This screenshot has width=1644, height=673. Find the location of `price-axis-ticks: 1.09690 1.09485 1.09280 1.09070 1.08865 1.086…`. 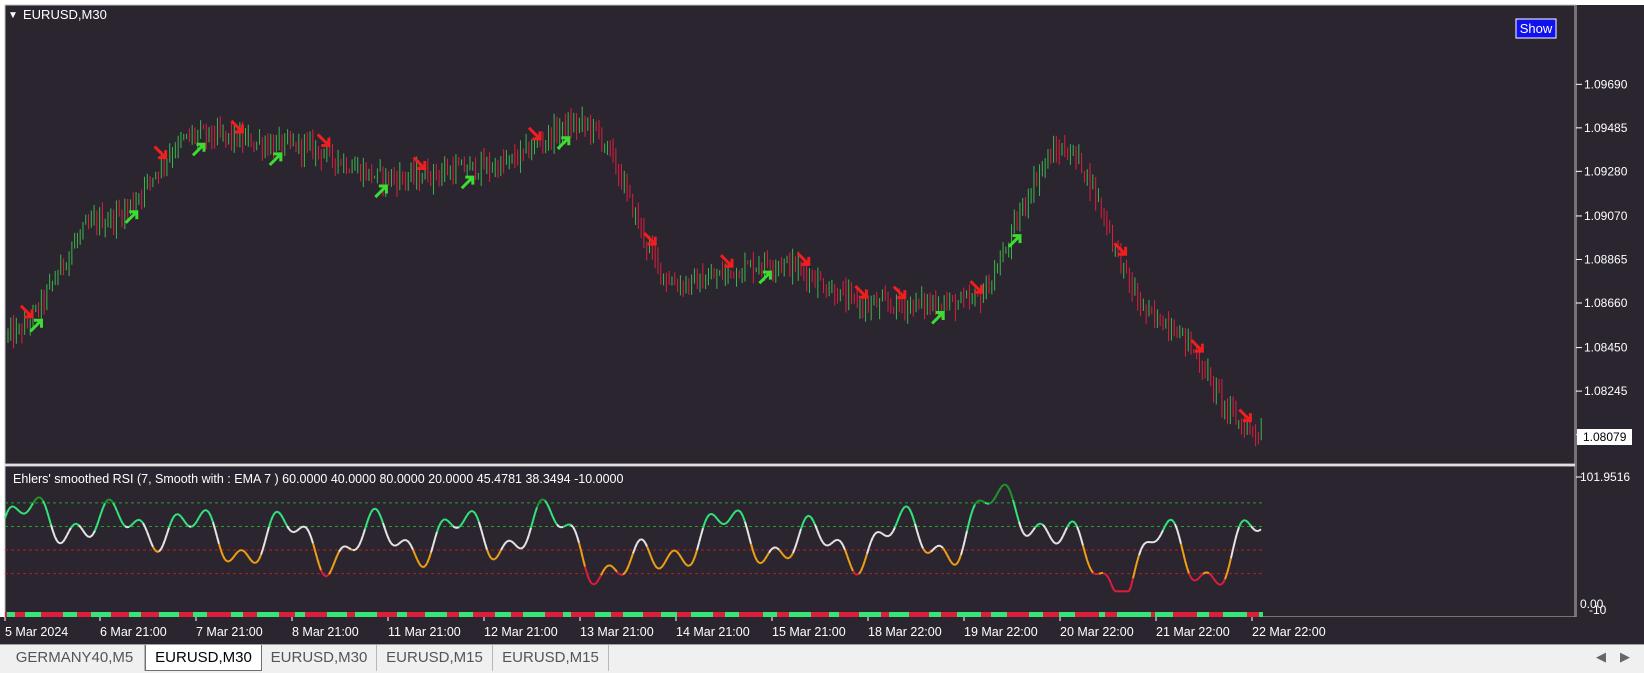

price-axis-ticks: 1.09690 1.09485 1.09280 1.09070 1.08865 1.086… is located at coordinates (1602, 259).